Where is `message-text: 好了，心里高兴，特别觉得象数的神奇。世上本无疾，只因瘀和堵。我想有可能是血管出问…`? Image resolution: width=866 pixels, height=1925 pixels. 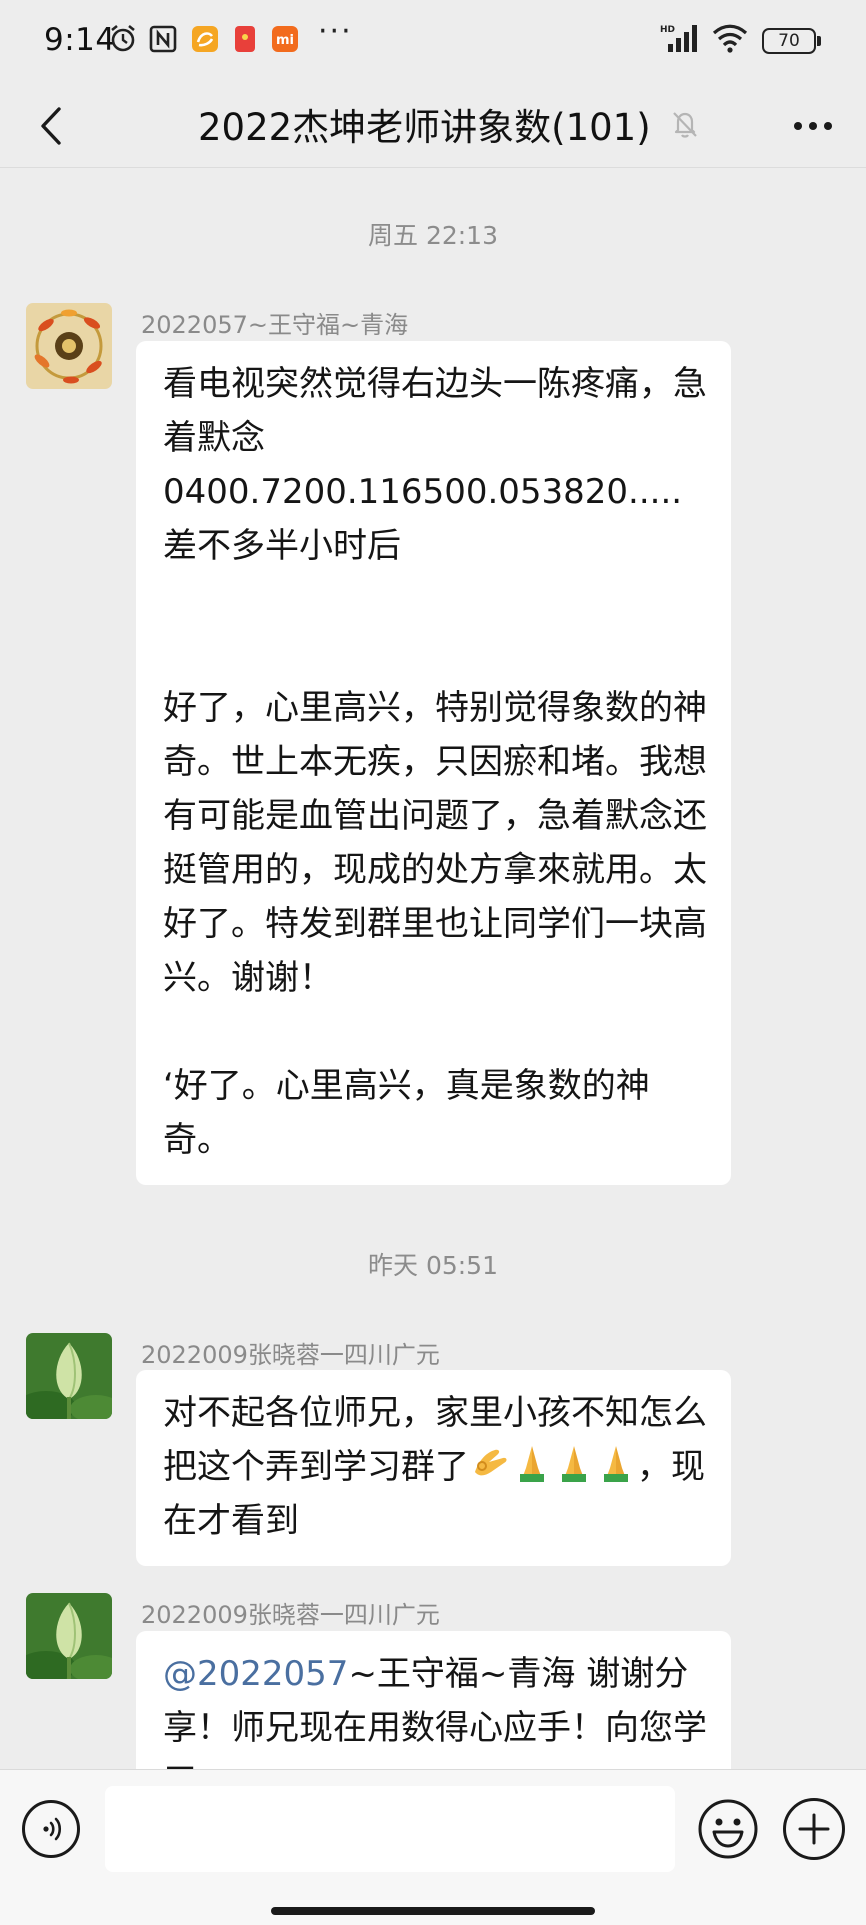
message-text: 好了，心里高兴，特别觉得象数的神奇。世上本无疾，只因瘀和堵。我想有可能是血管出问… is located at coordinates (435, 843).